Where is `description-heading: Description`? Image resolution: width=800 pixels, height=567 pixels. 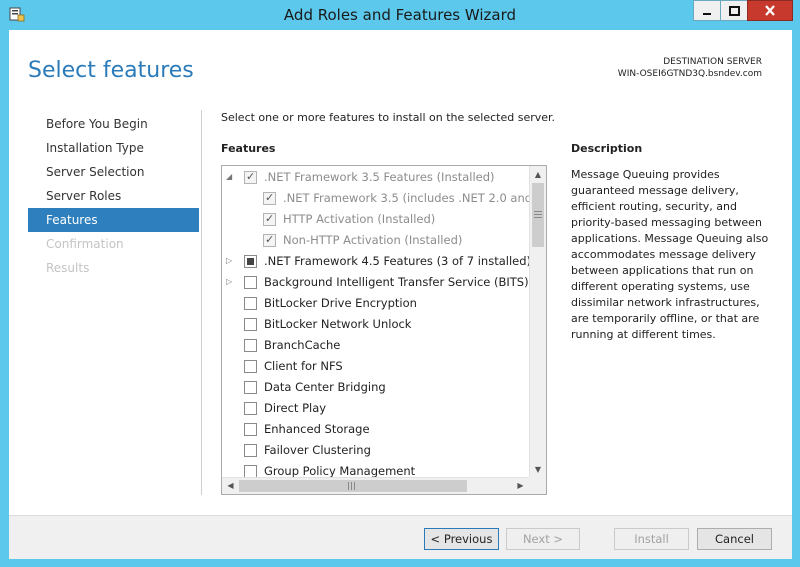
description-heading: Description is located at coordinates (607, 148).